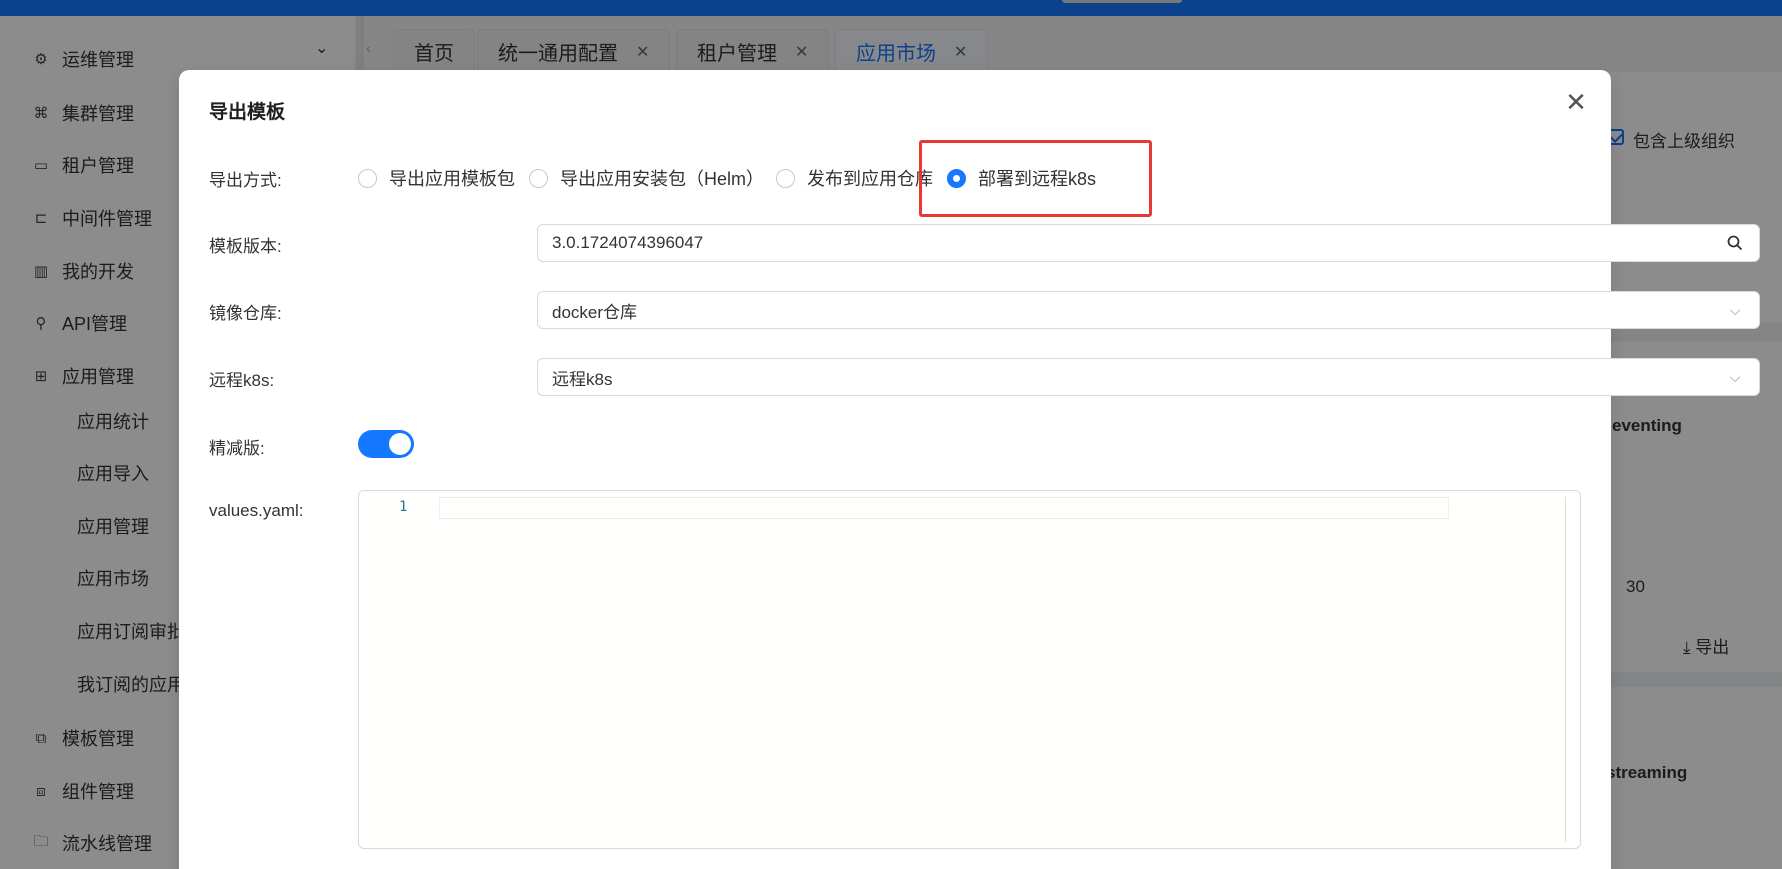 The height and width of the screenshot is (869, 1782). Describe the element at coordinates (1148, 310) in the screenshot. I see `image-repo-select: docker仓库 ⌵` at that location.